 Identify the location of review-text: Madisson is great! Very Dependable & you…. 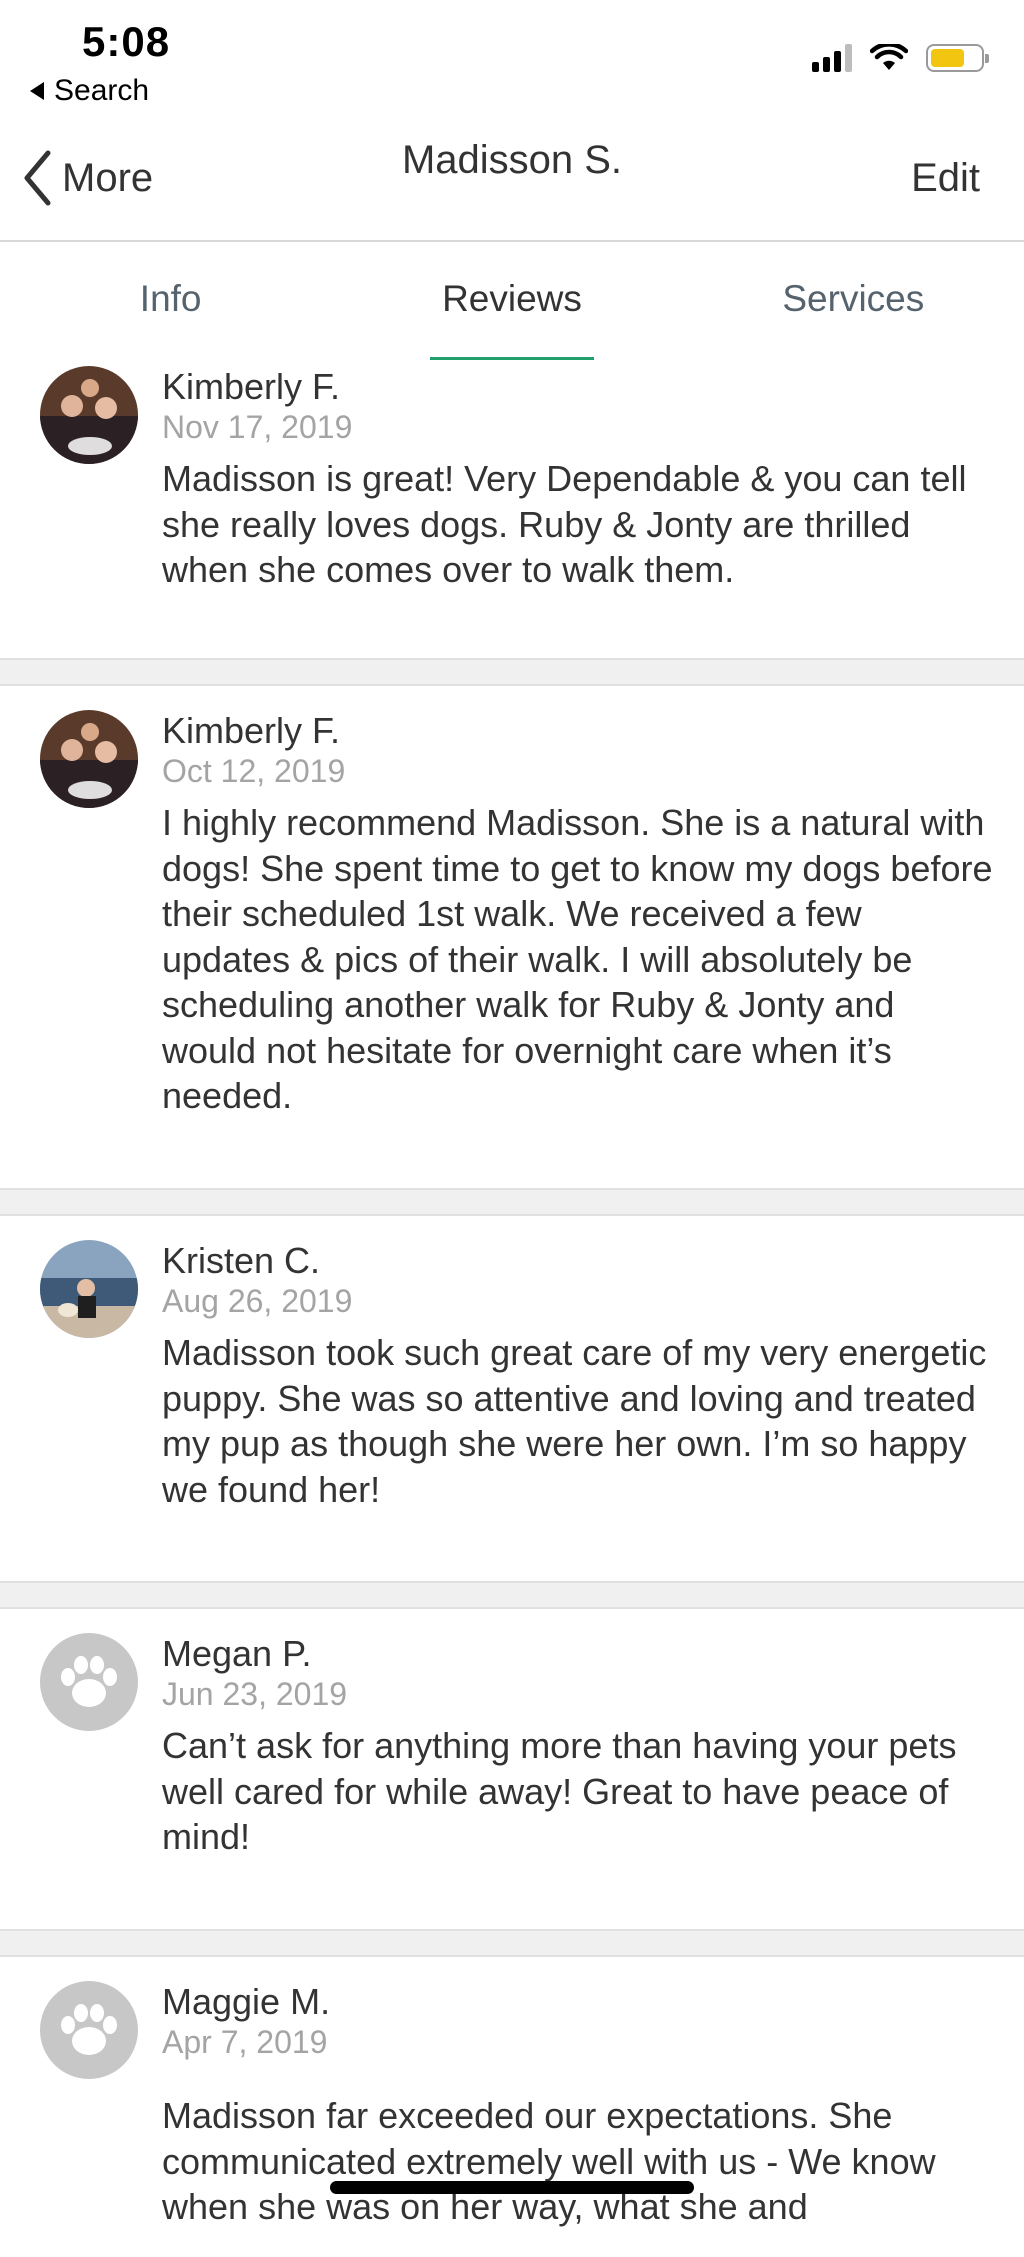
(564, 524).